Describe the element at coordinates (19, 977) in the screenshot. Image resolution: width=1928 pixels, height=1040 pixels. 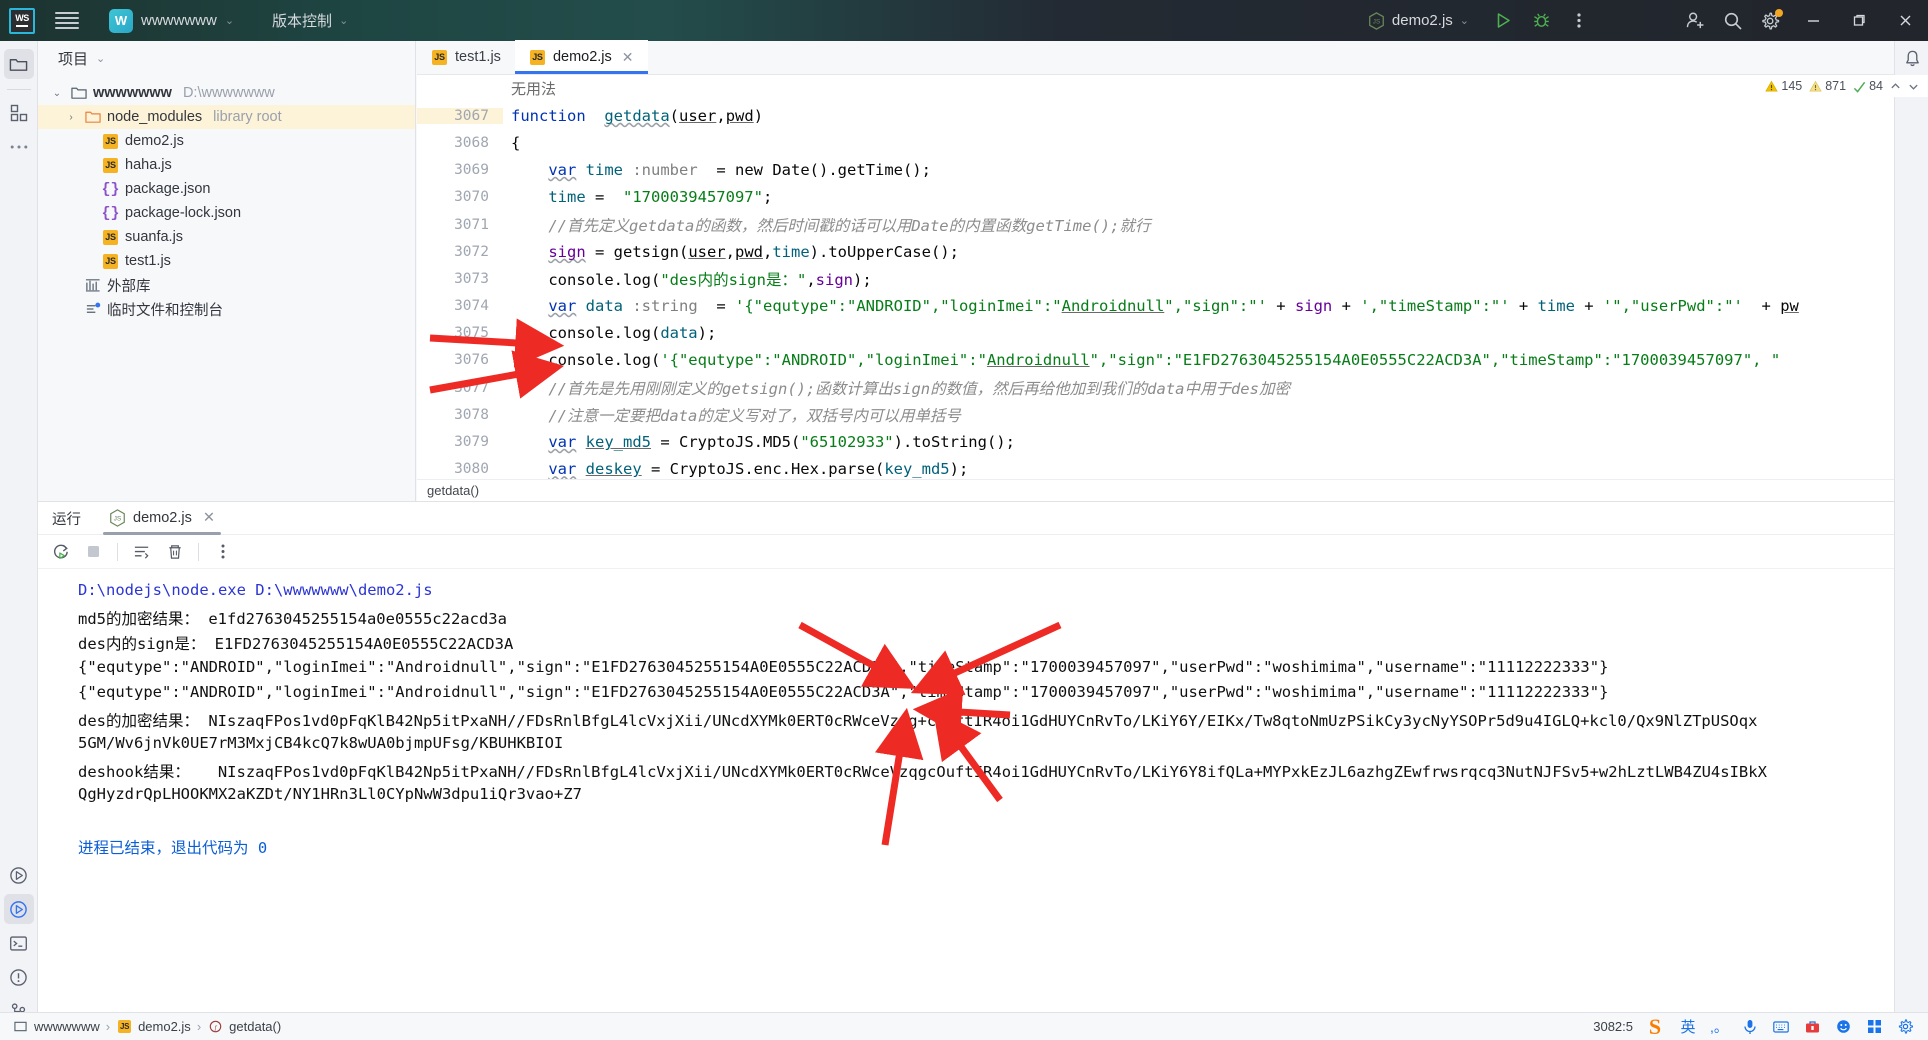
I see `rail-problems-button` at that location.